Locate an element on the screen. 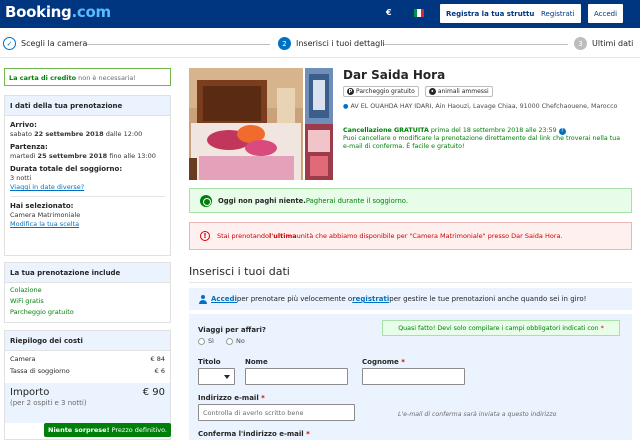 The width and height of the screenshot is (640, 440). confirm-email-label: Conferma l'indirizzo e-mail * is located at coordinates (254, 434).